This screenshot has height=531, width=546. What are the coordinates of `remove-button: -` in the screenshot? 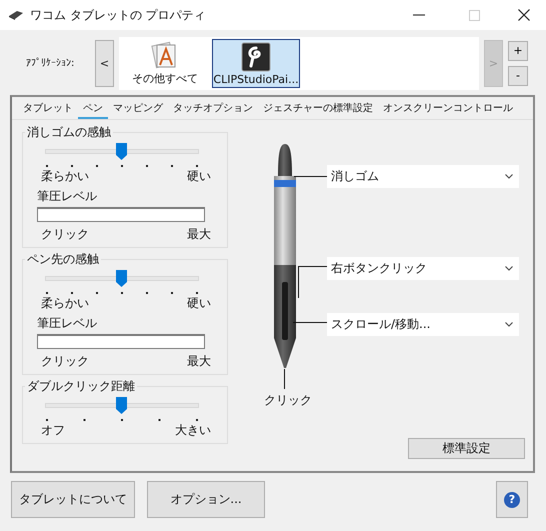 It's located at (518, 76).